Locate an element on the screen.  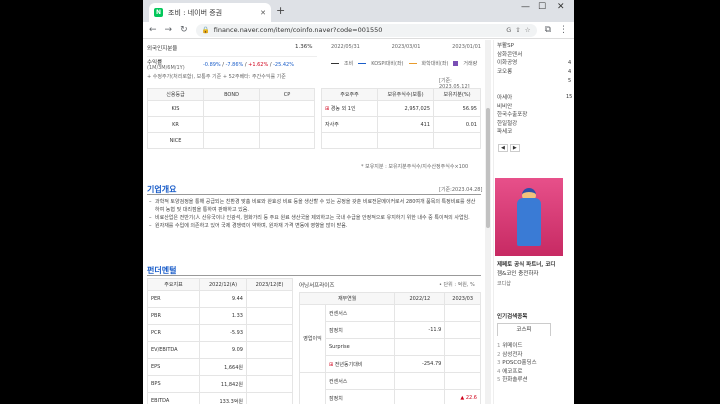
sidebar-item: 파세코 is located at coordinates (512, 132).